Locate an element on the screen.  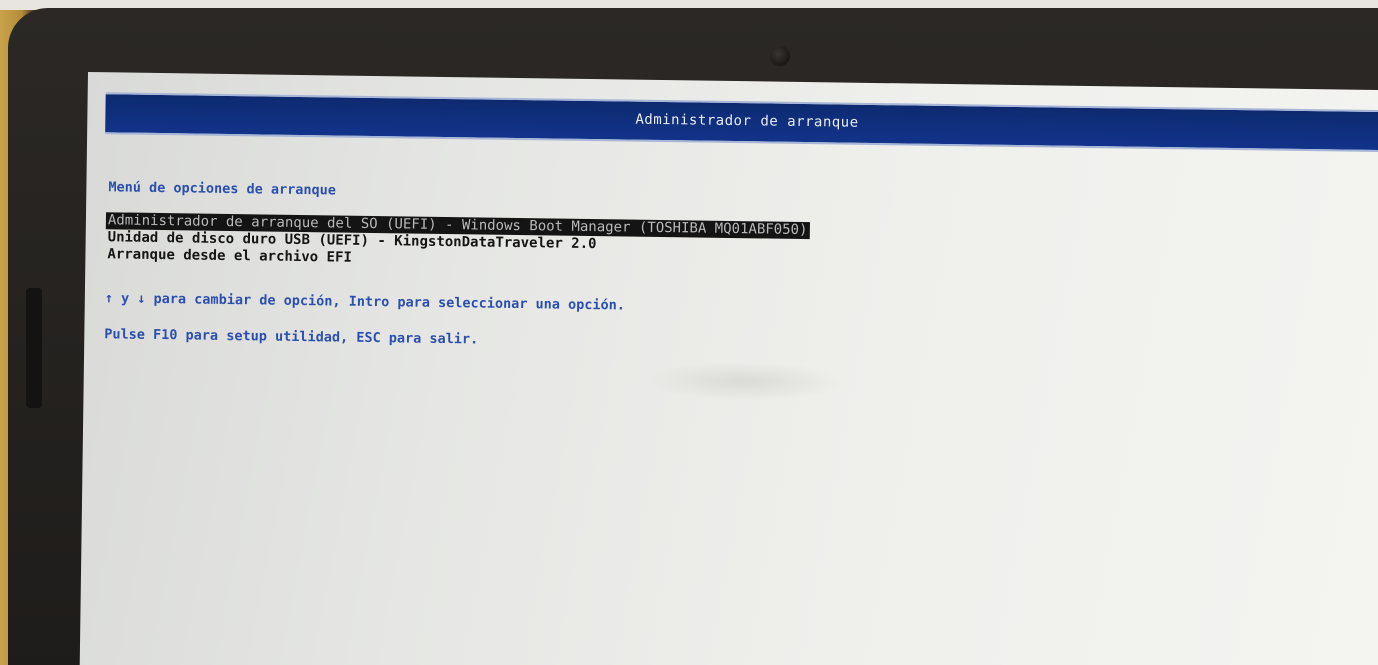
boot-option-efi-file: Arranque desde el archivo EFI is located at coordinates (229, 256).